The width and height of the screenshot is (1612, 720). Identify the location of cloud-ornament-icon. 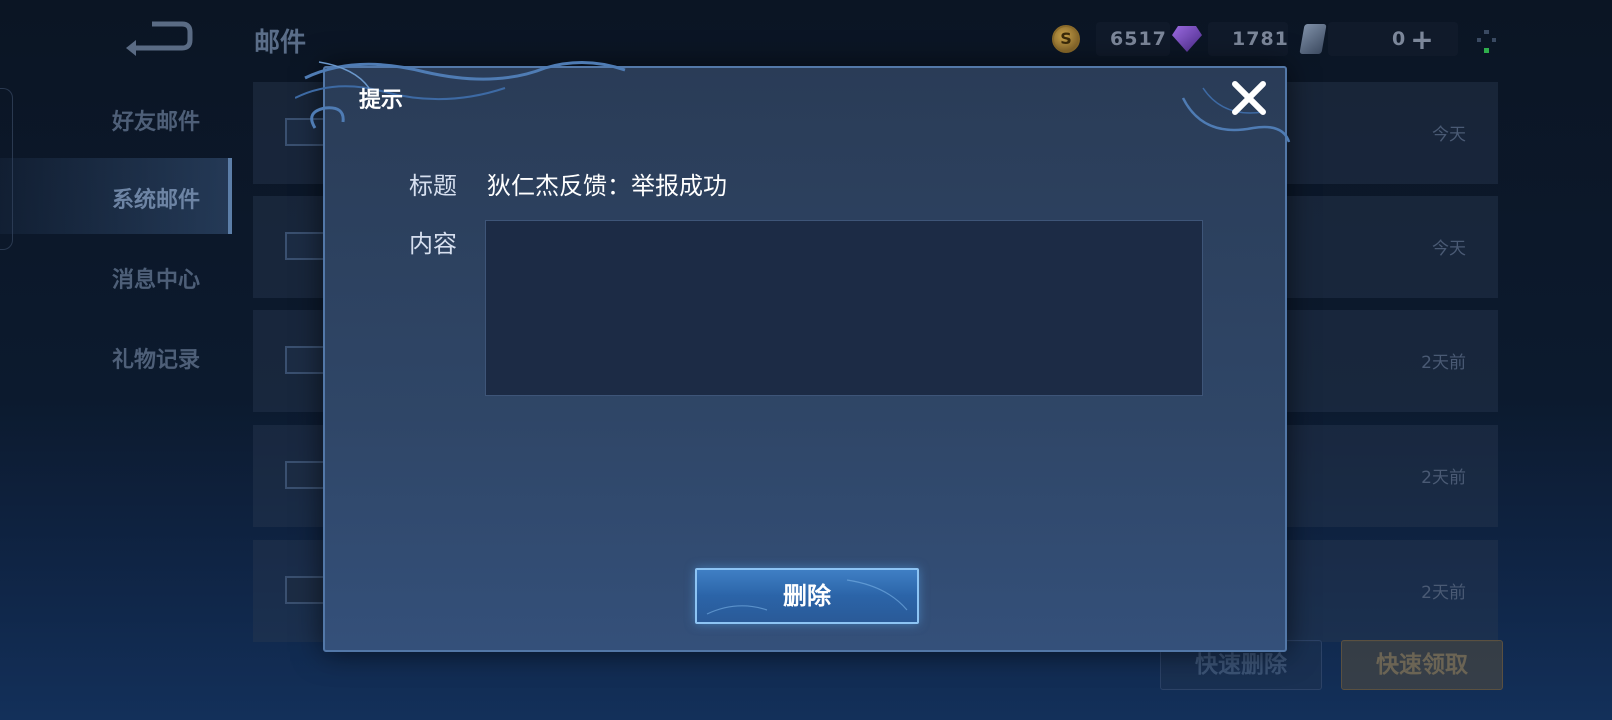
(460, 95).